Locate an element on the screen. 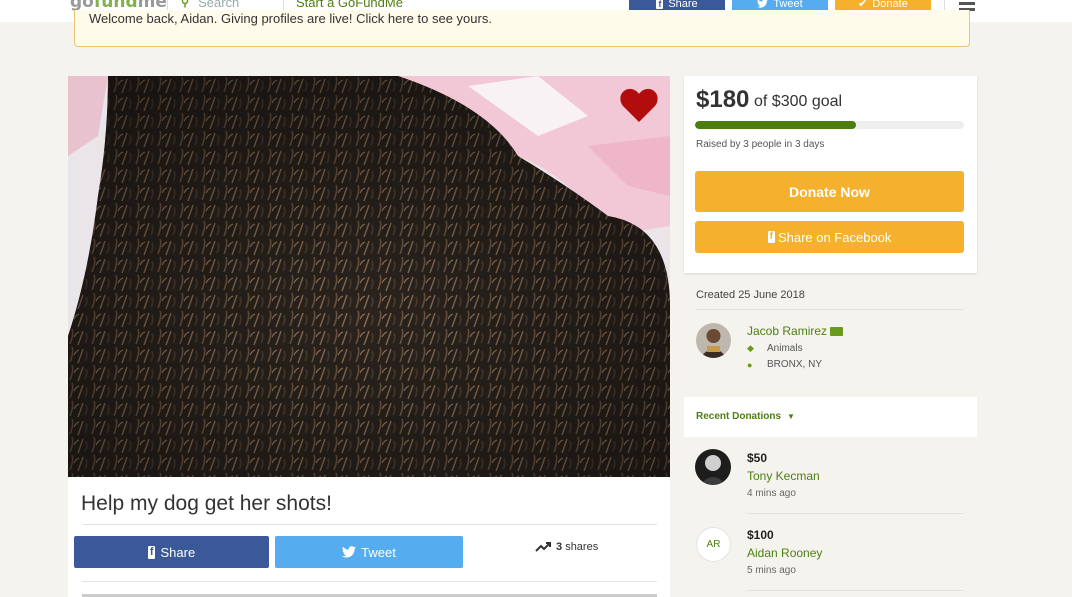 The height and width of the screenshot is (597, 1072). location-line: ● BRONX, NY is located at coordinates (784, 364).